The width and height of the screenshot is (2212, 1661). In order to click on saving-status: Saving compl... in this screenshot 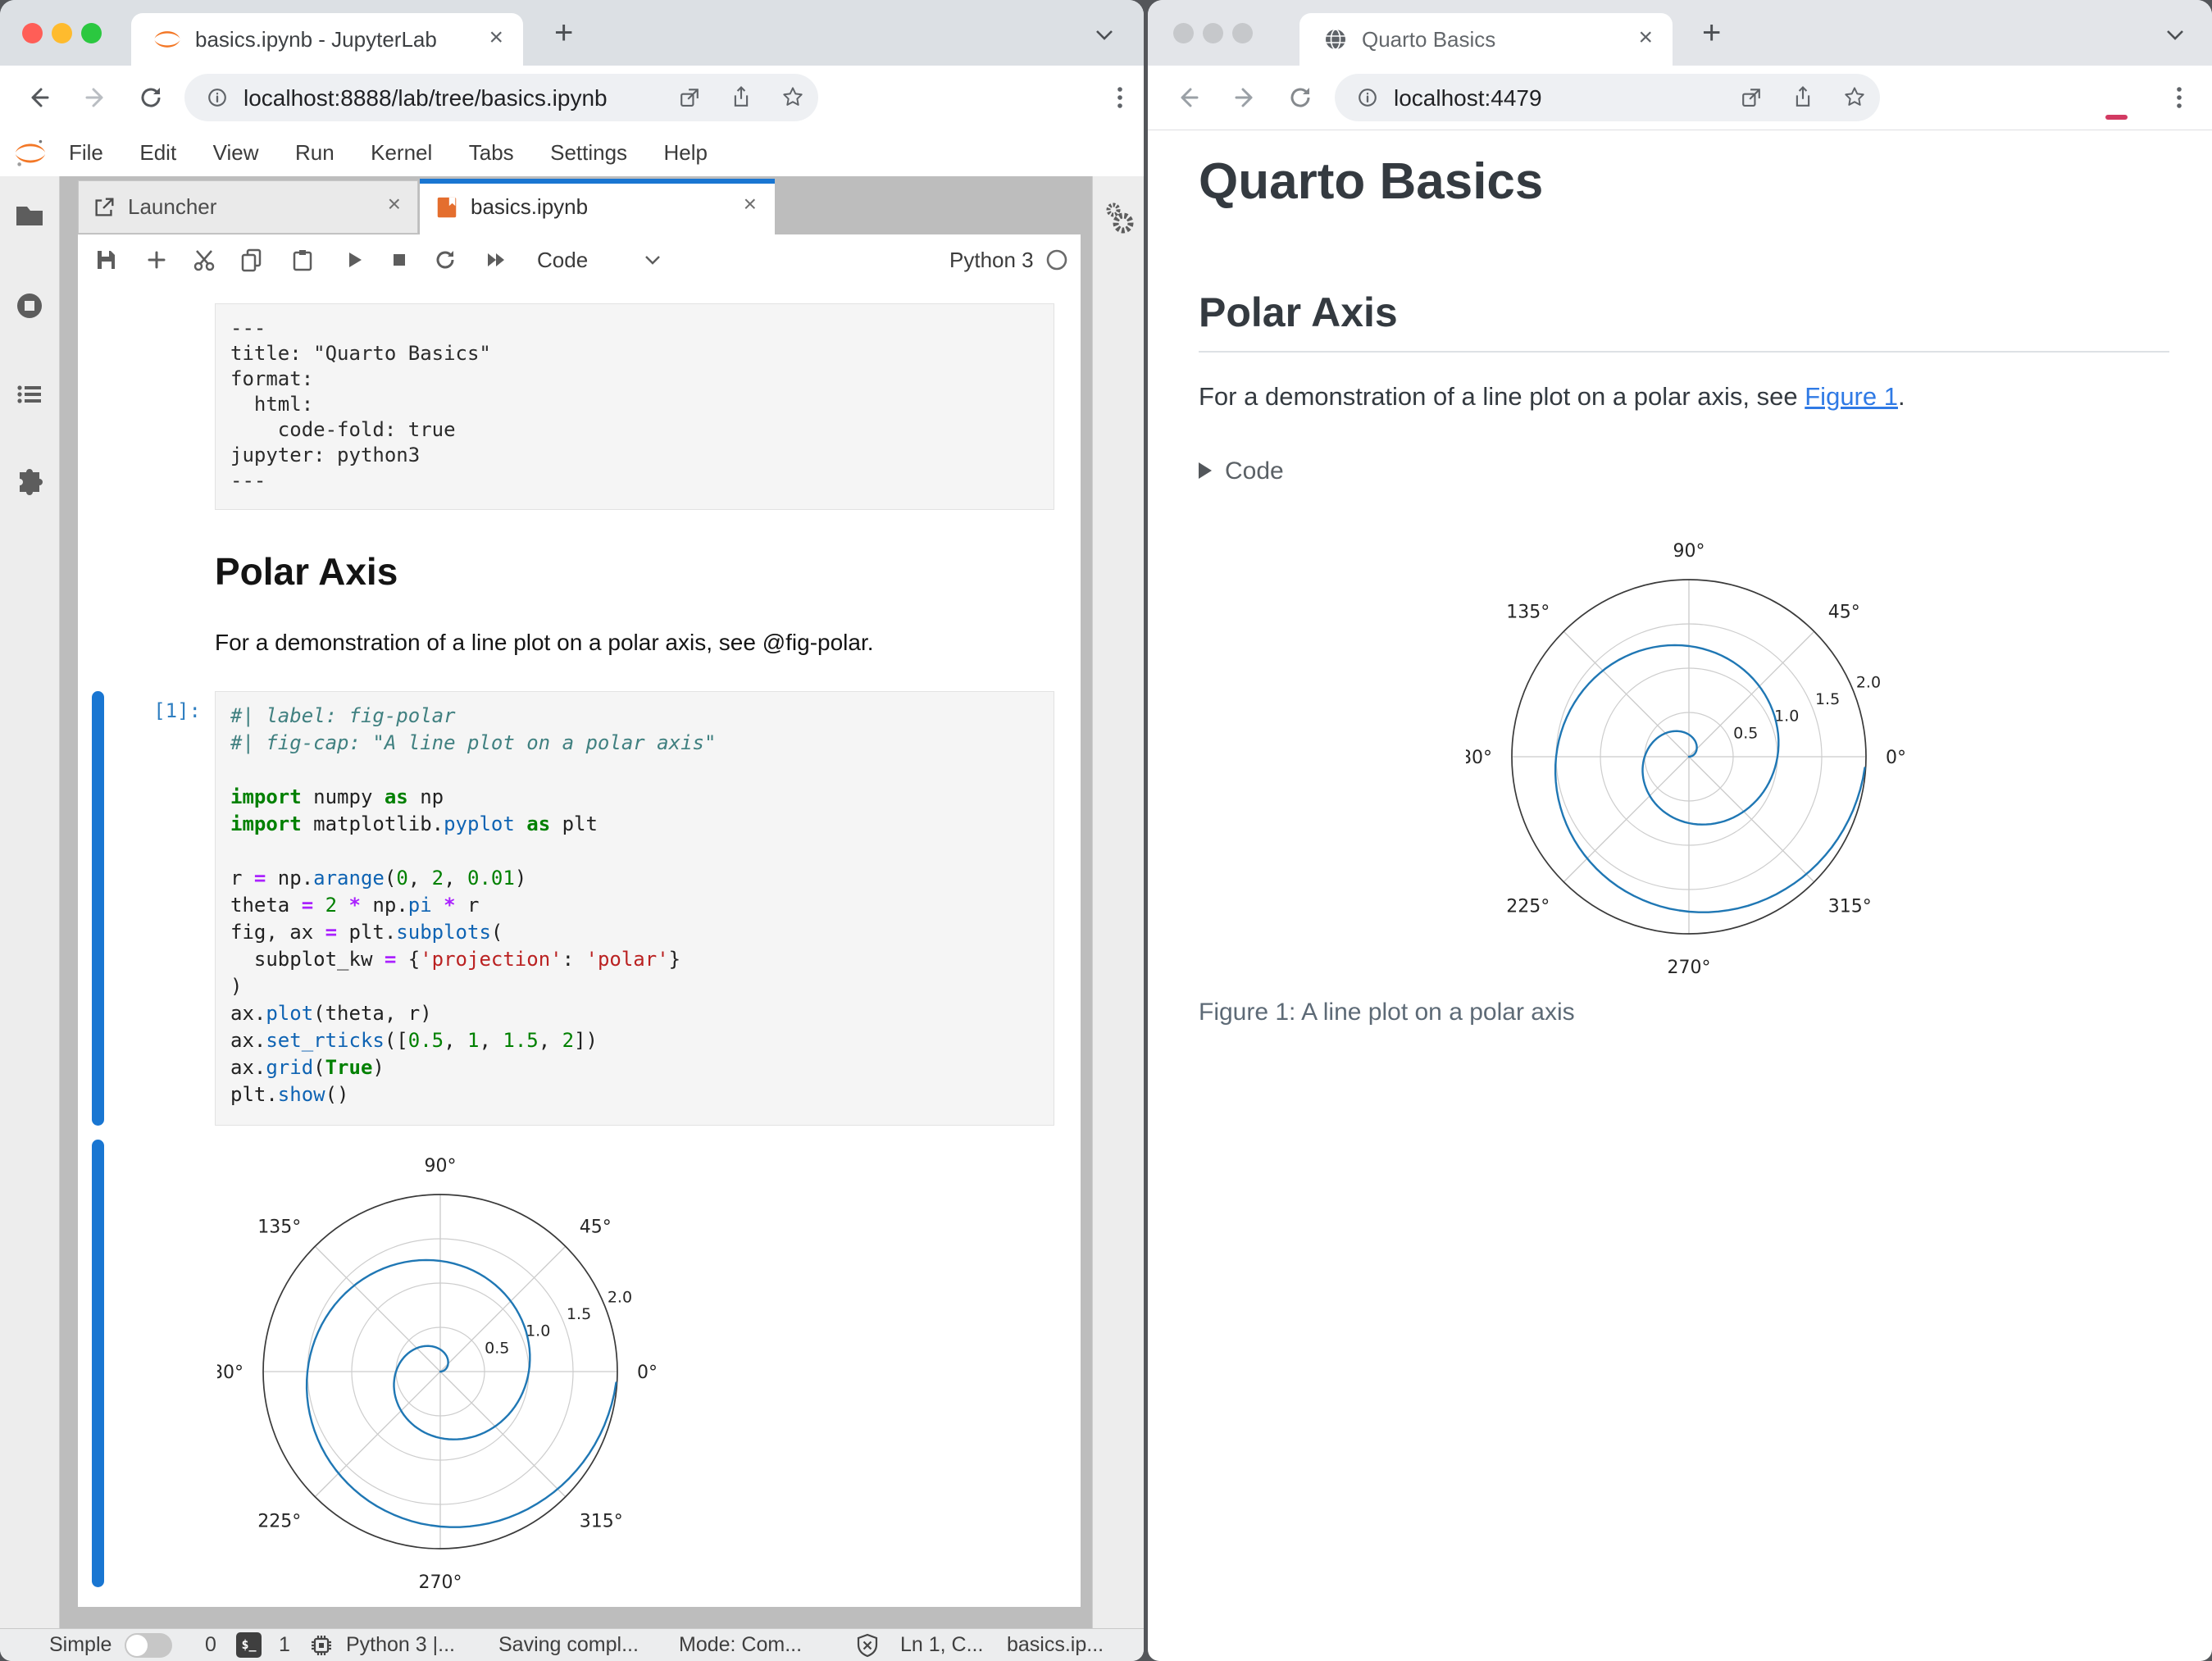, I will do `click(569, 1645)`.